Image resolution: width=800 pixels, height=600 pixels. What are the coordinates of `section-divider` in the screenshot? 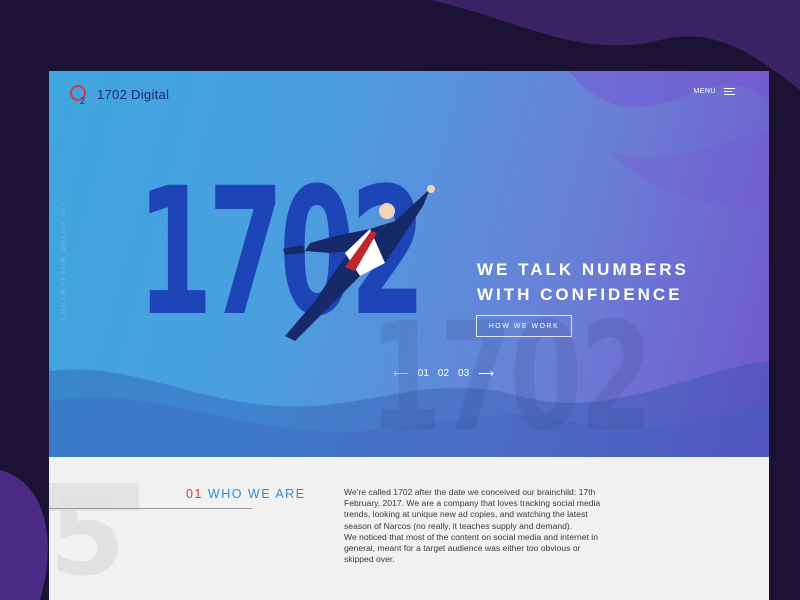 It's located at (150, 508).